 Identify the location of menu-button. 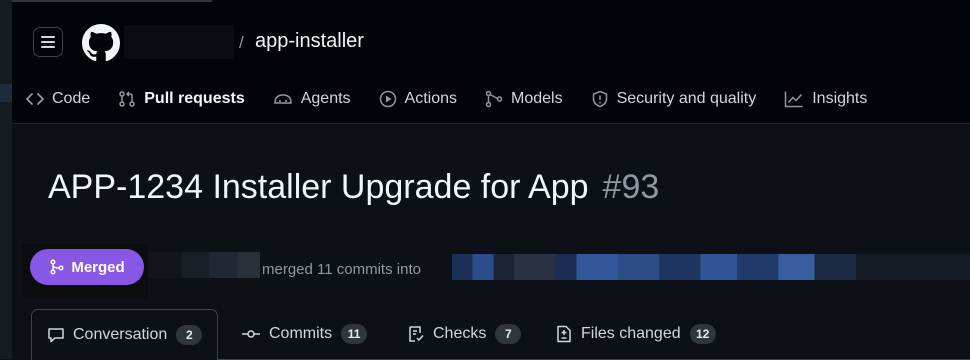
(48, 42).